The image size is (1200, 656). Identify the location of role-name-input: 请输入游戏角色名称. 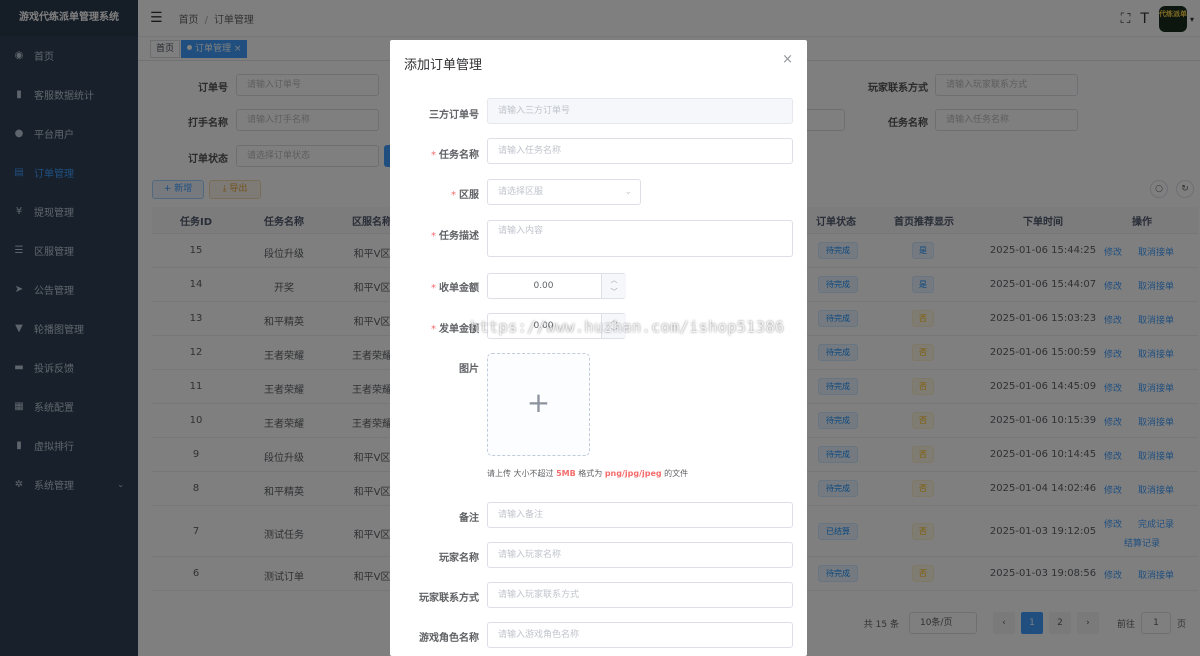
(640, 635).